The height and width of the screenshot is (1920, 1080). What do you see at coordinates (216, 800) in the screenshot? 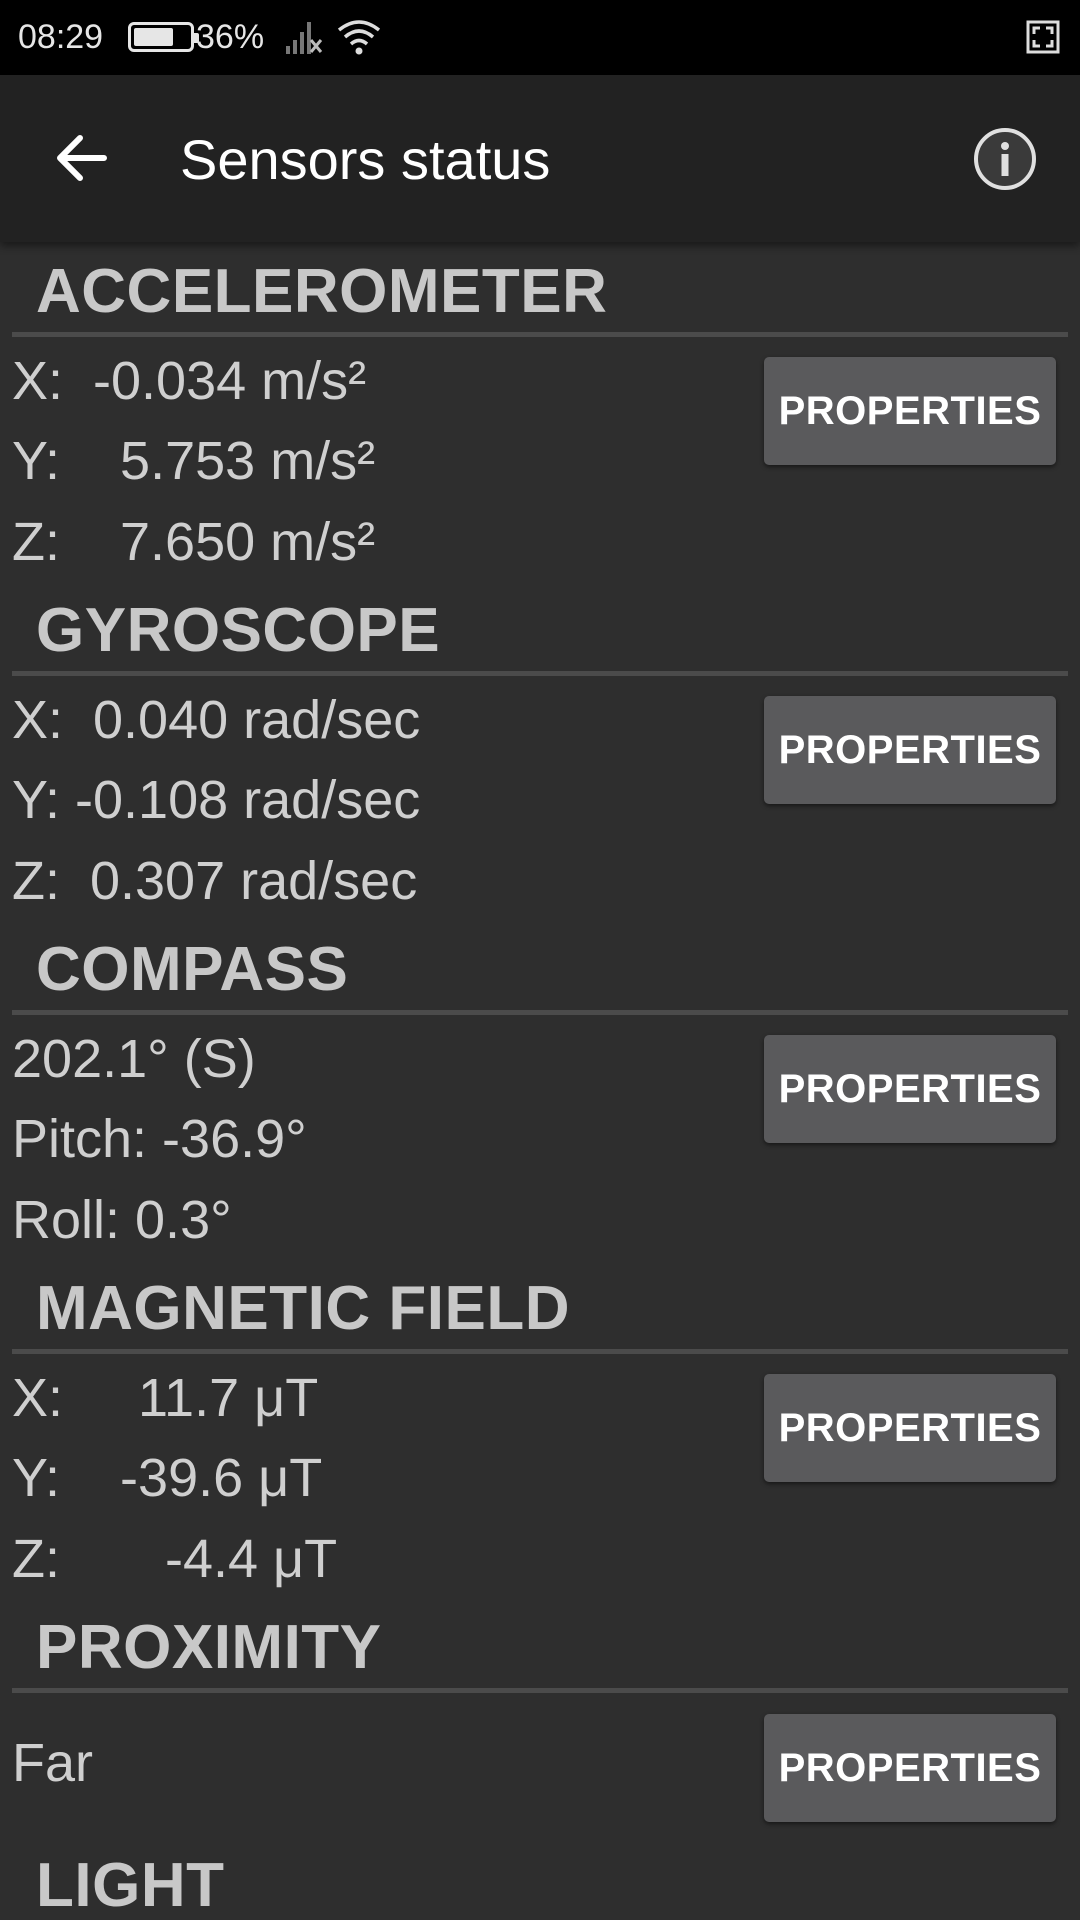
I see `reading-y: Y: -0.108 rad/sec` at bounding box center [216, 800].